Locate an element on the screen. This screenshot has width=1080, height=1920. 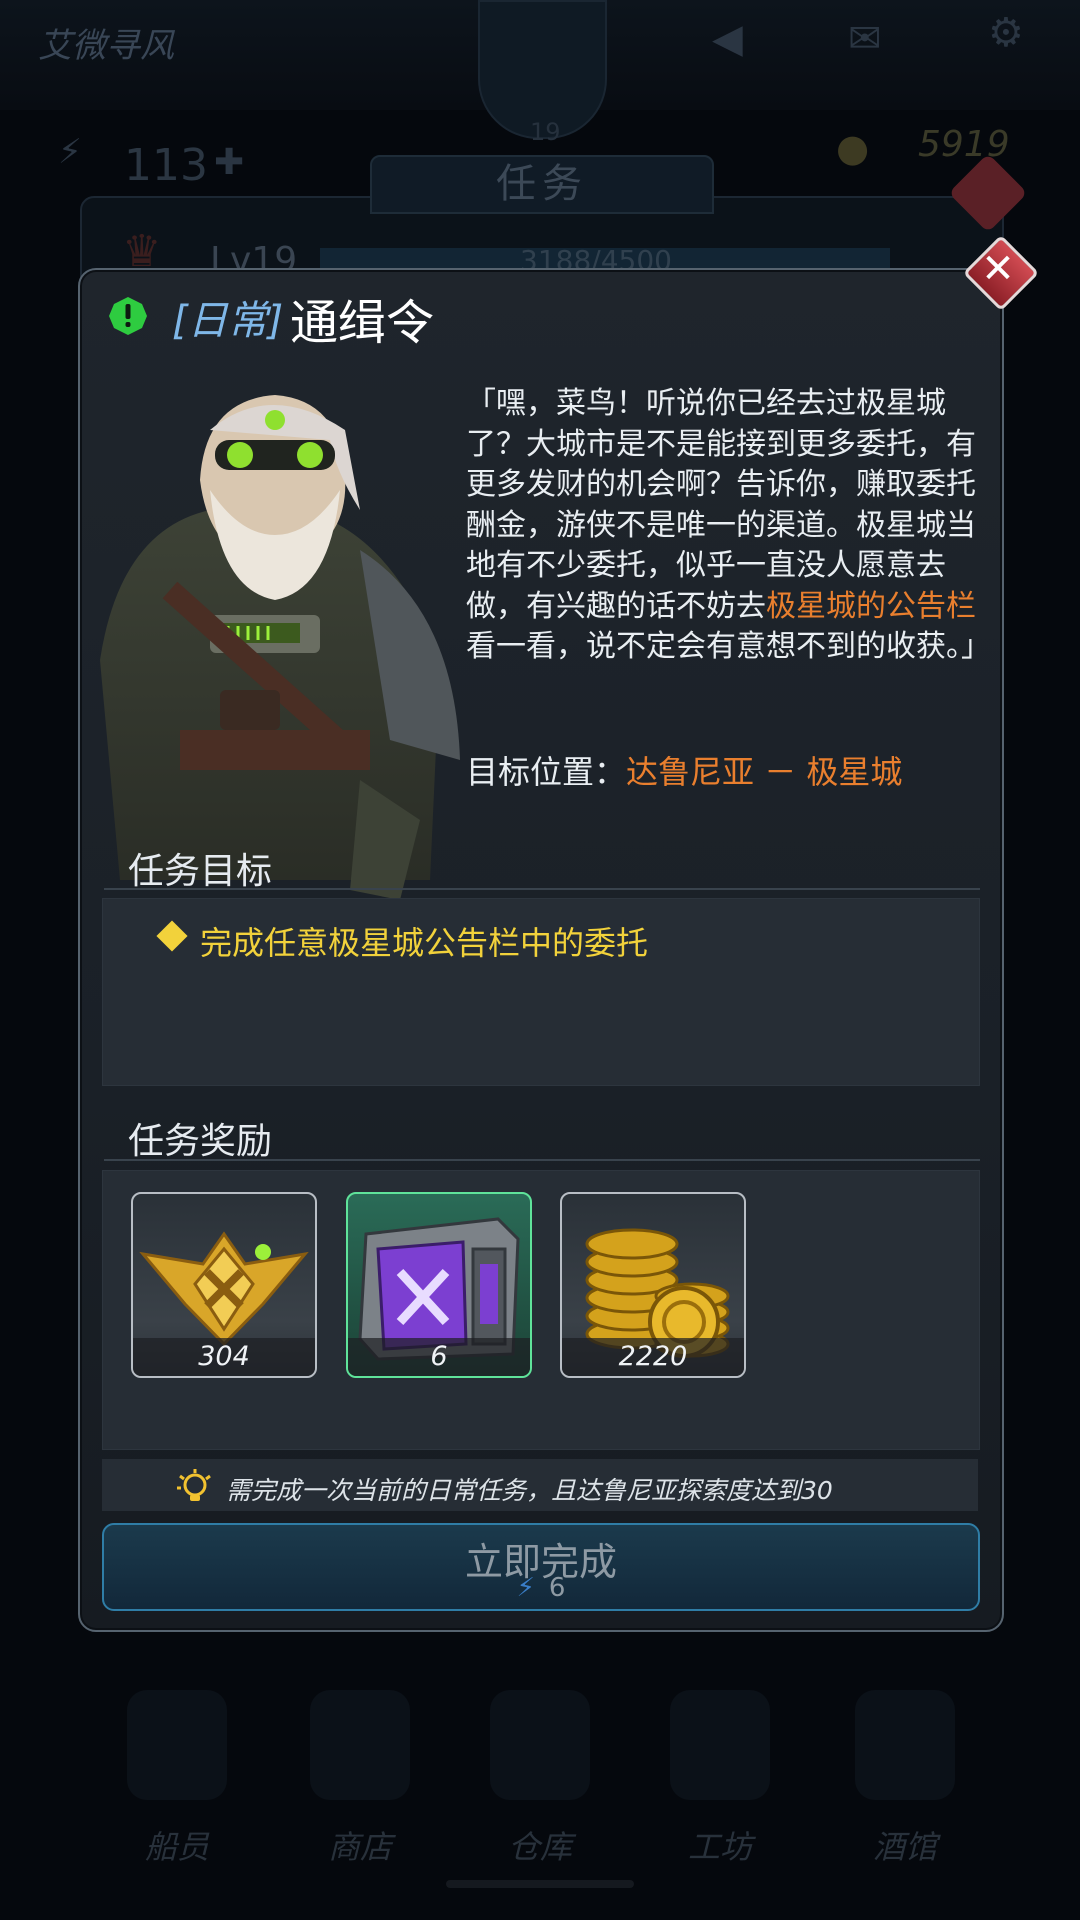
reward-divider is located at coordinates (542, 1160).